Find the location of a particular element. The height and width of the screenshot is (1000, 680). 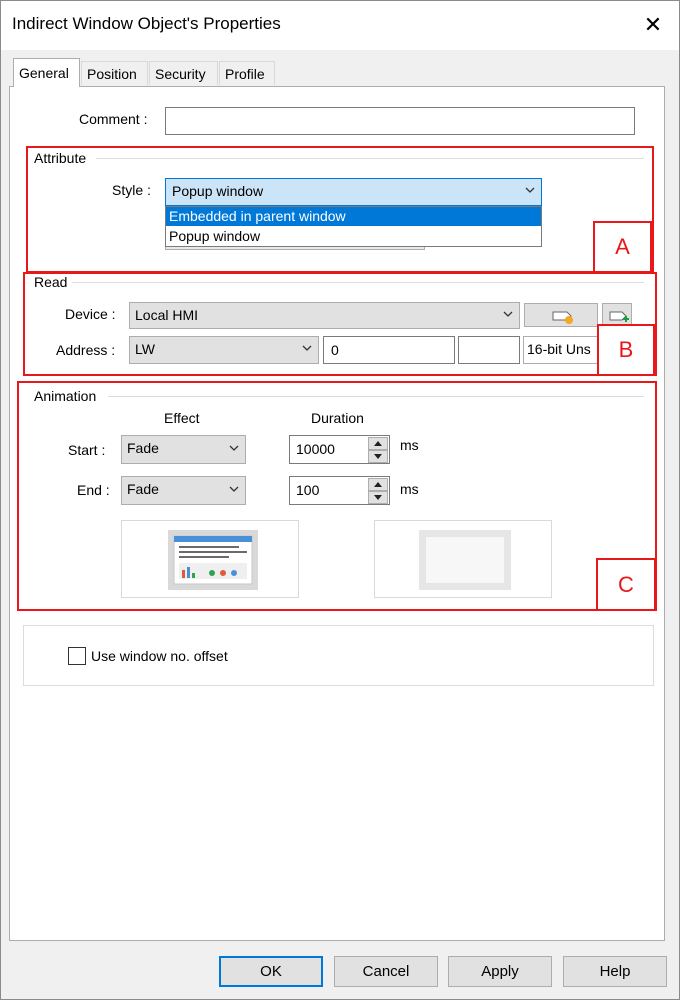

style-combobox: Popup window is located at coordinates (353, 192).